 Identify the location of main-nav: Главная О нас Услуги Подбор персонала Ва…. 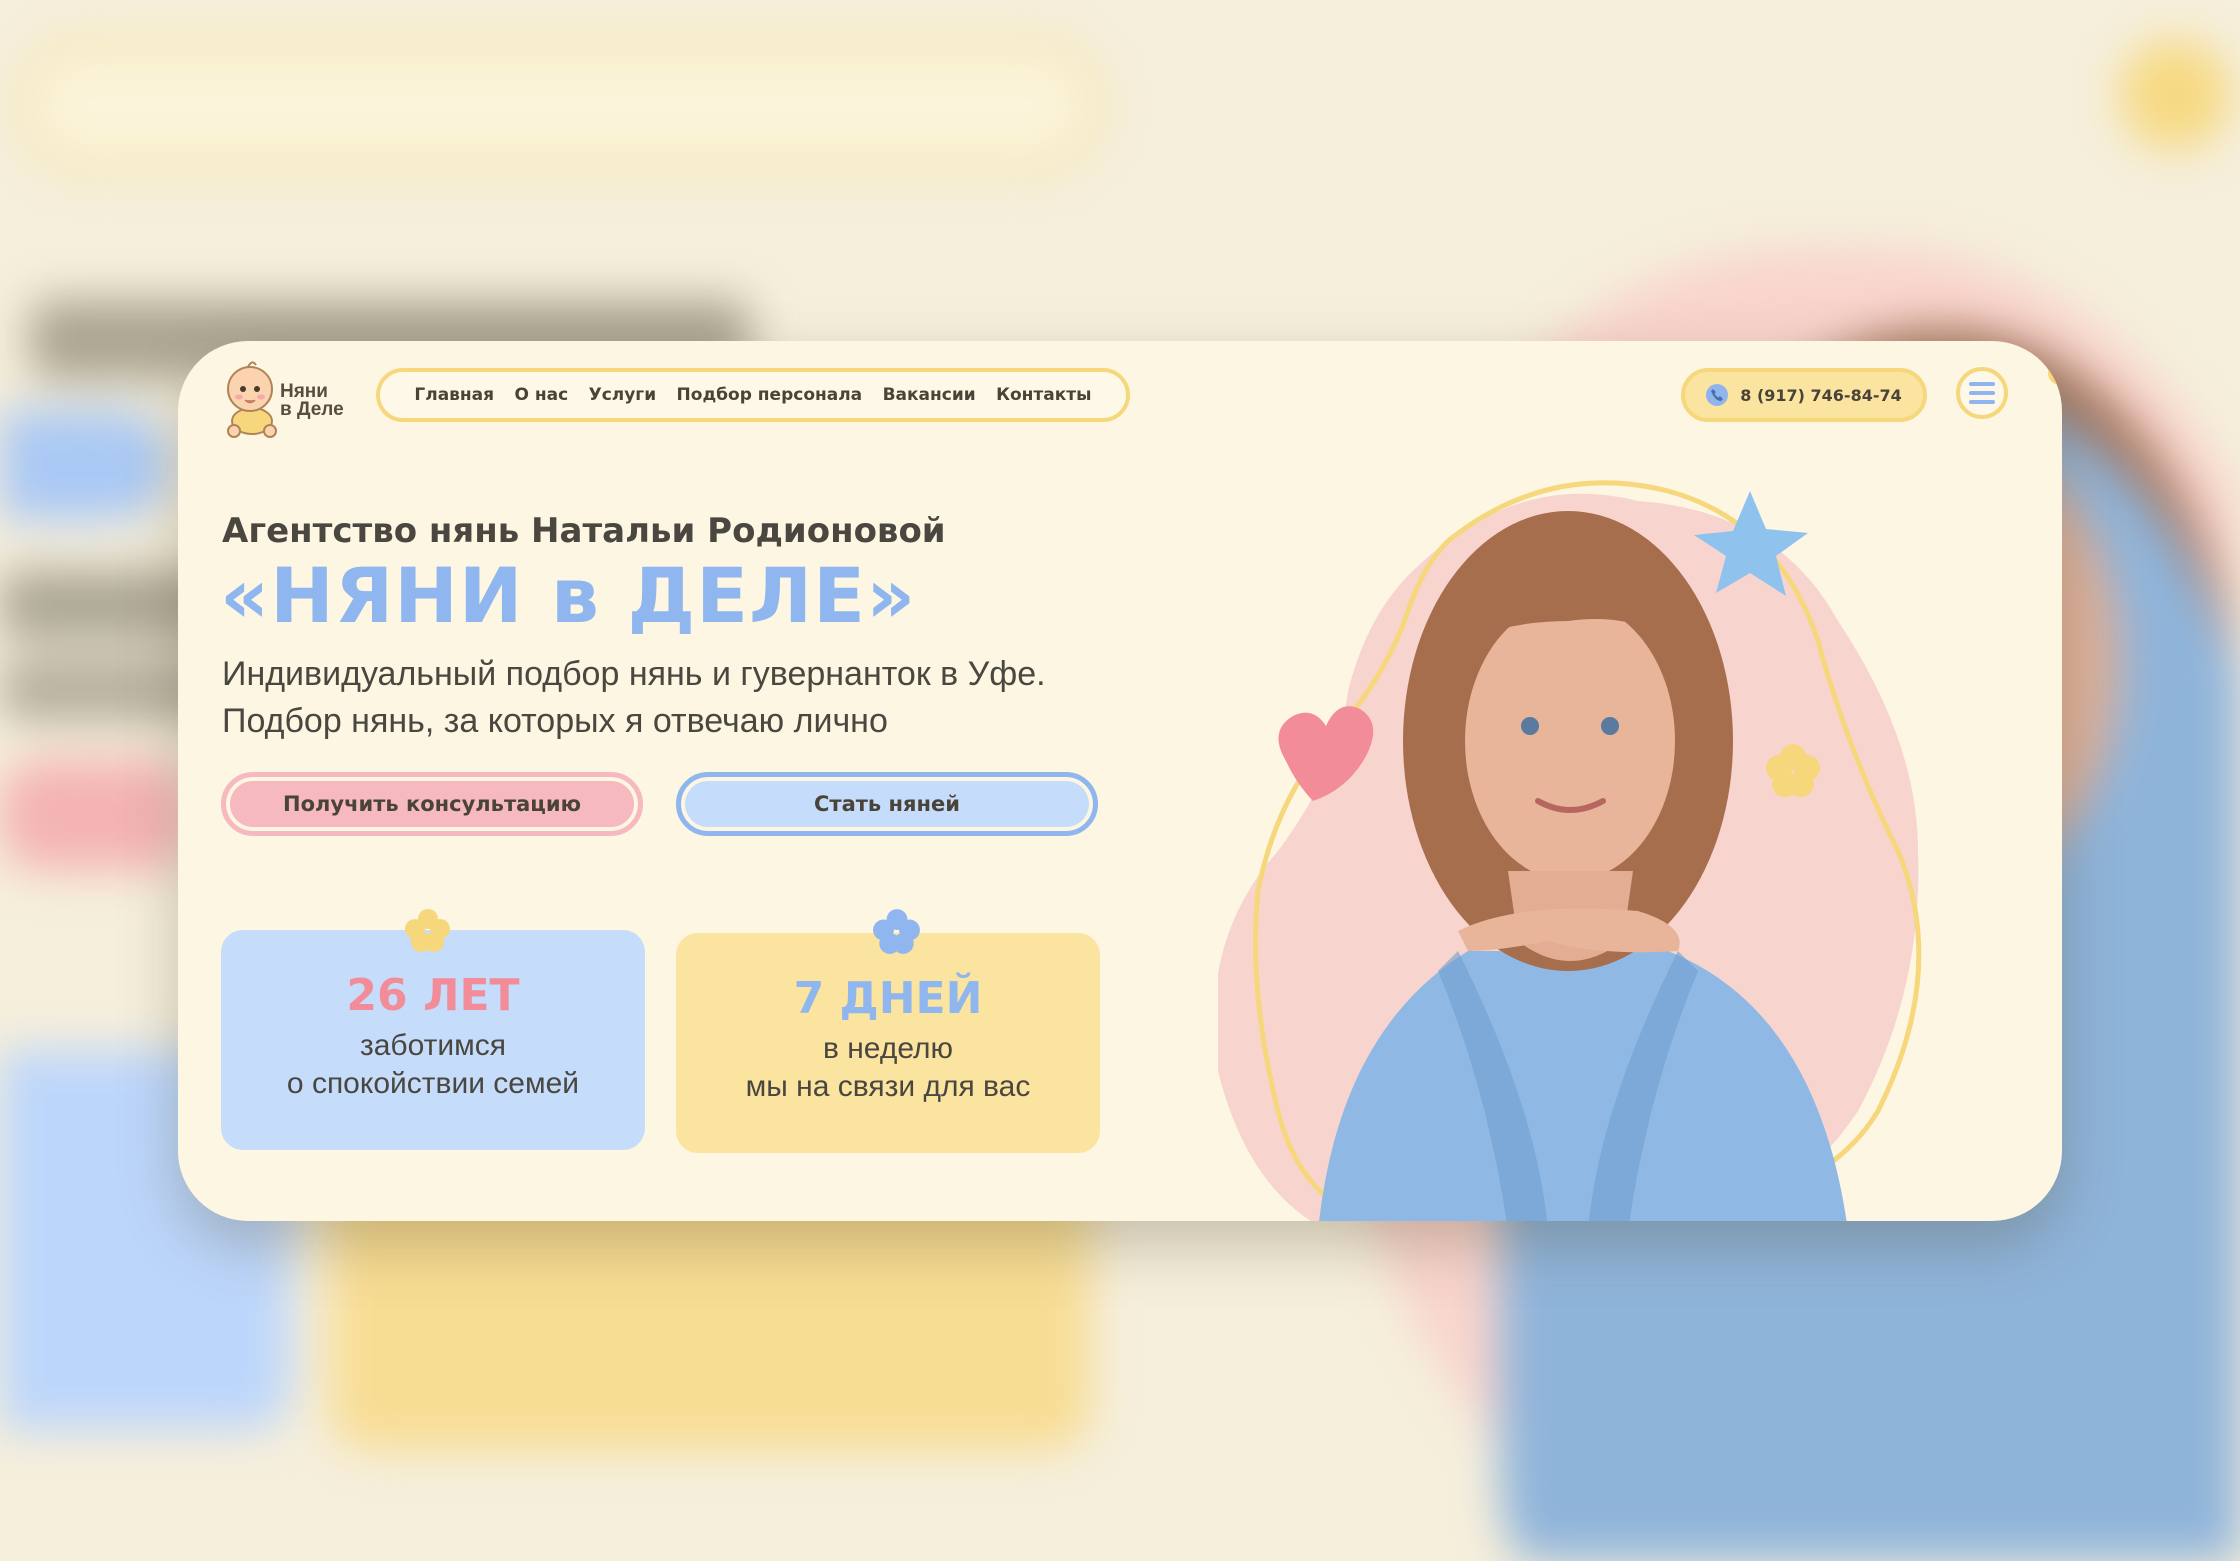
(753, 395).